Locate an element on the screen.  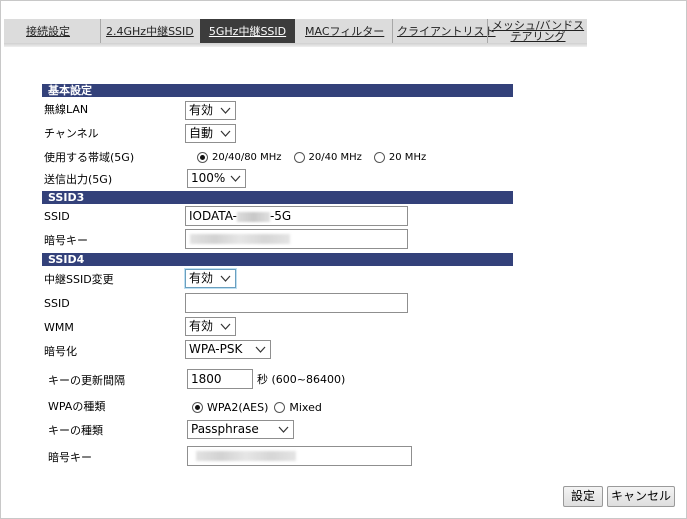
tx-power-value: 100% is located at coordinates (208, 178).